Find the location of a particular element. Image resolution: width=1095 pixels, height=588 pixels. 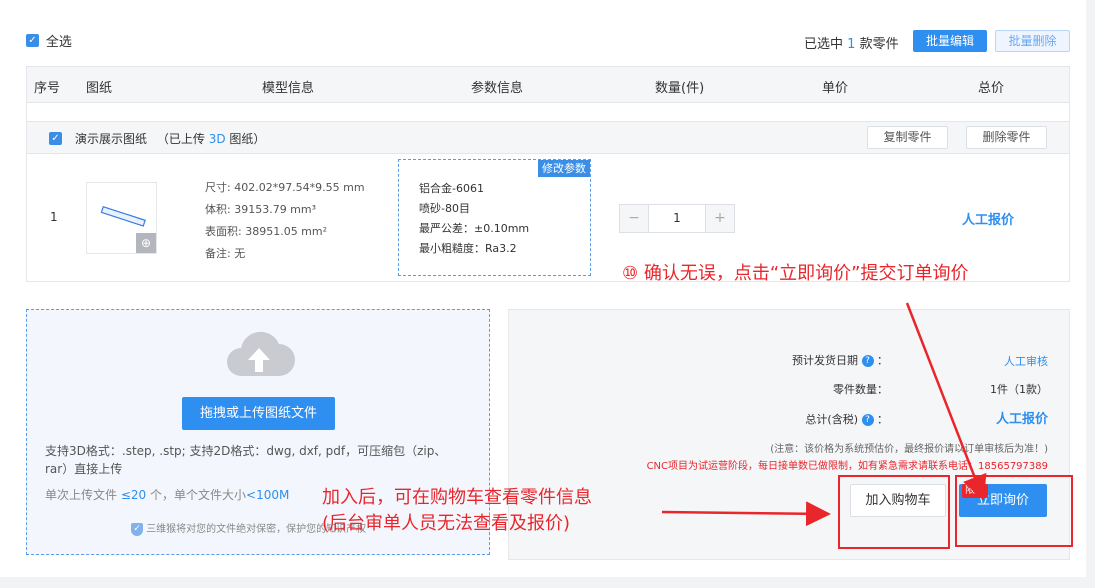

annotation-arrows is located at coordinates (824, 414).